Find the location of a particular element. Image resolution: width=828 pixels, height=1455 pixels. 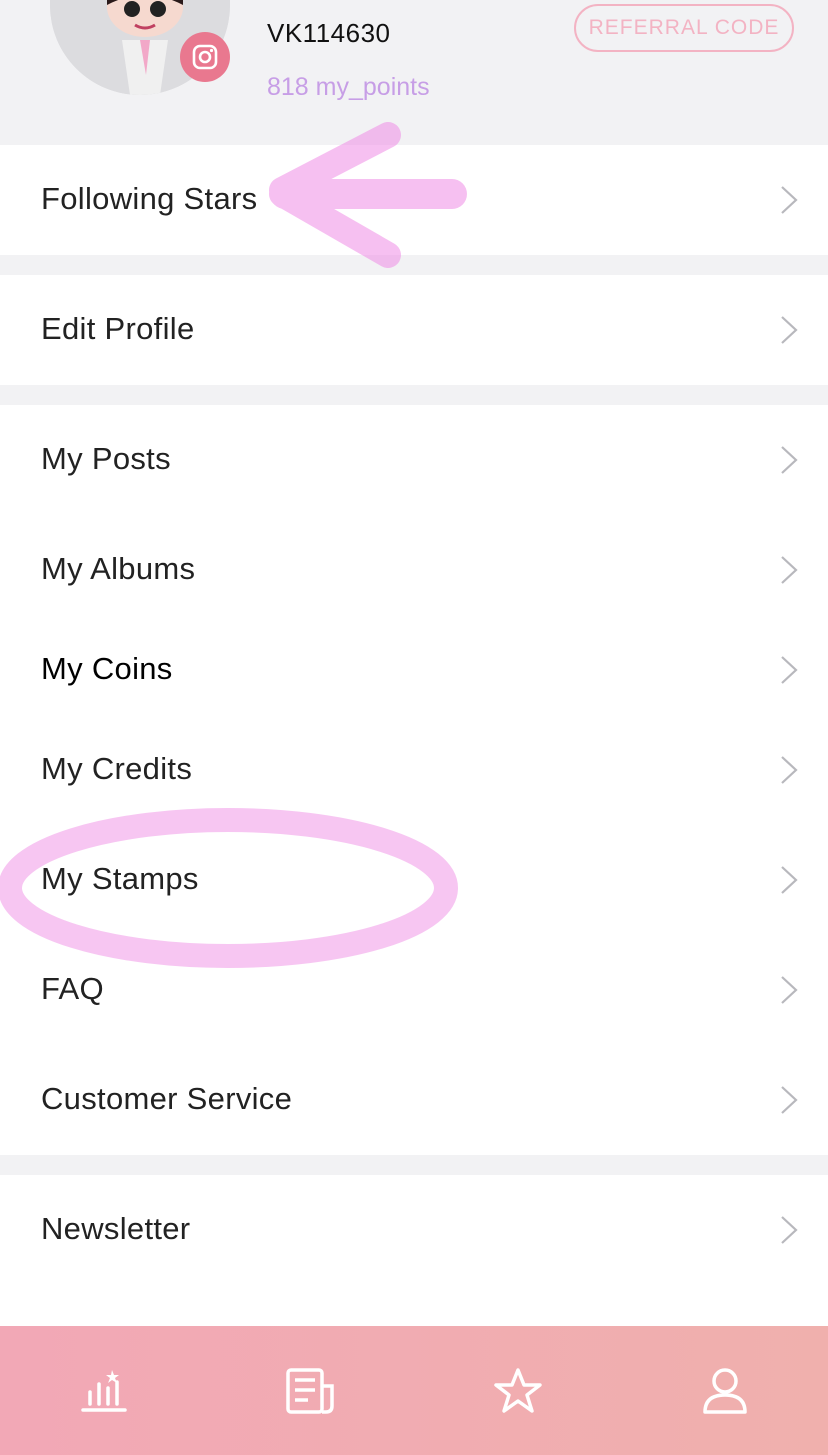

menu-item-my-credits: My Credits is located at coordinates (414, 770).